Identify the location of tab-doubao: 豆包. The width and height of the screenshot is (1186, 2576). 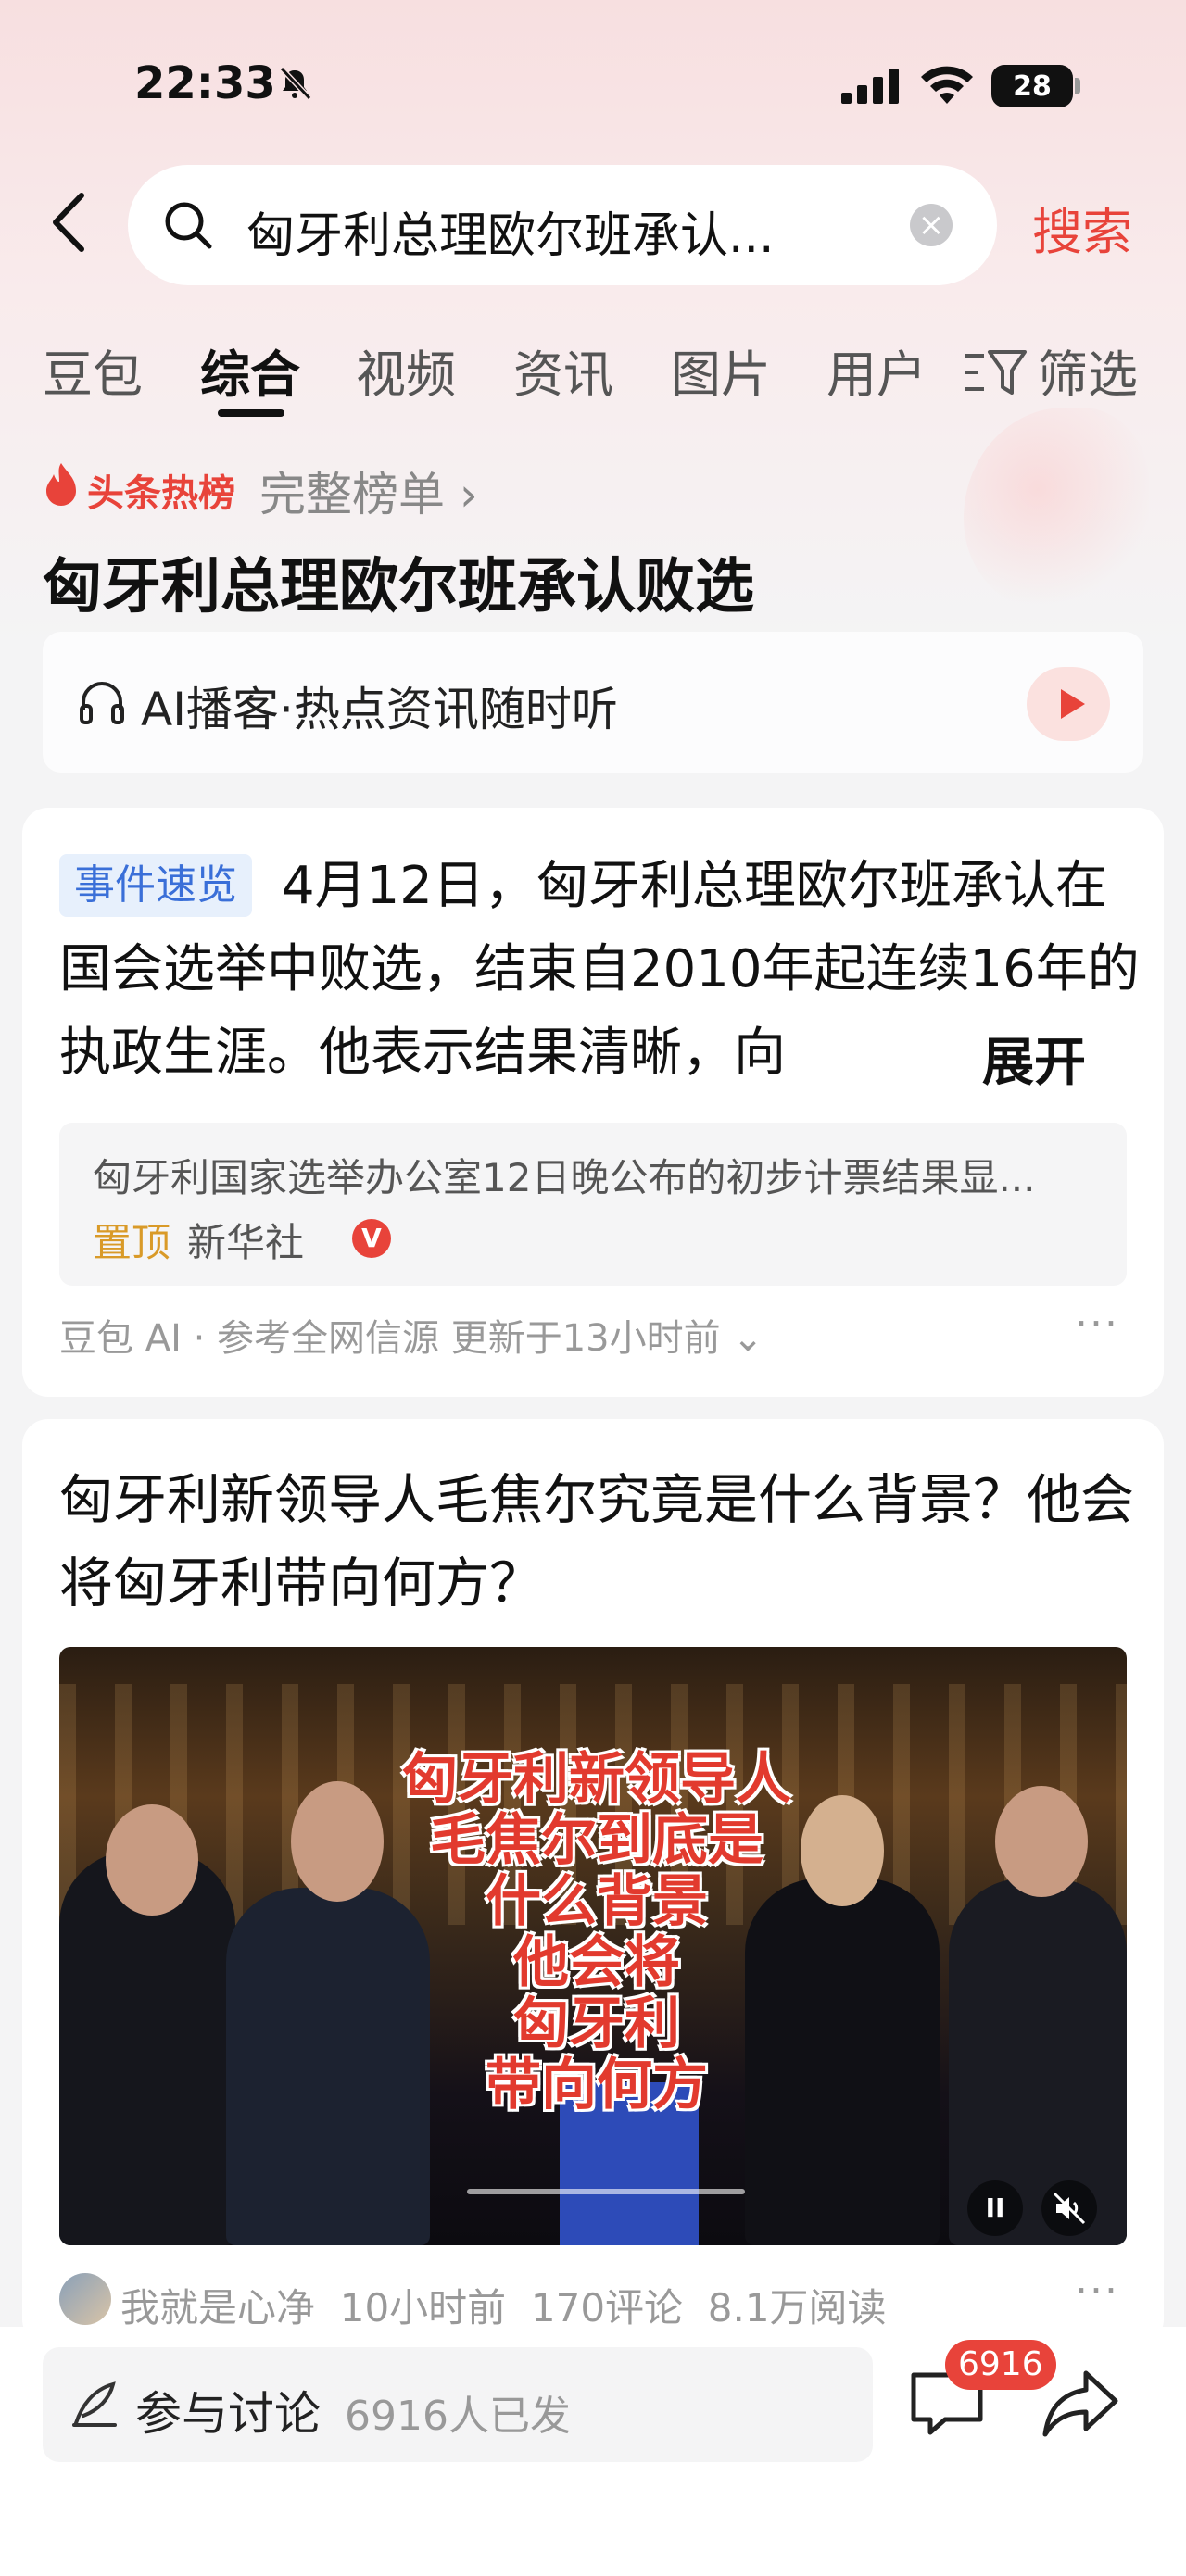
(93, 370).